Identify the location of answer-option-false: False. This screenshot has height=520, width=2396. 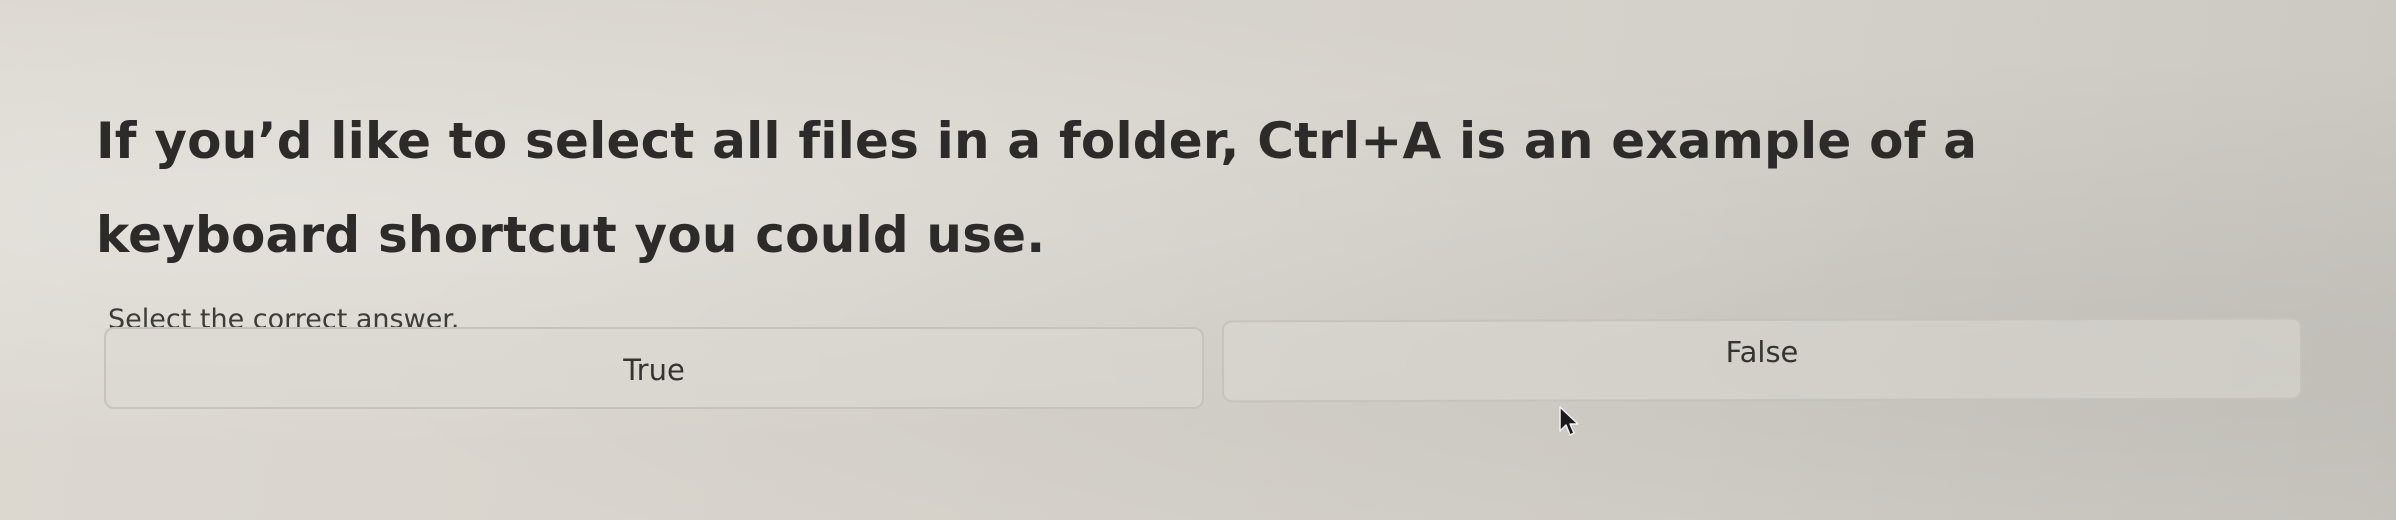
(1762, 360).